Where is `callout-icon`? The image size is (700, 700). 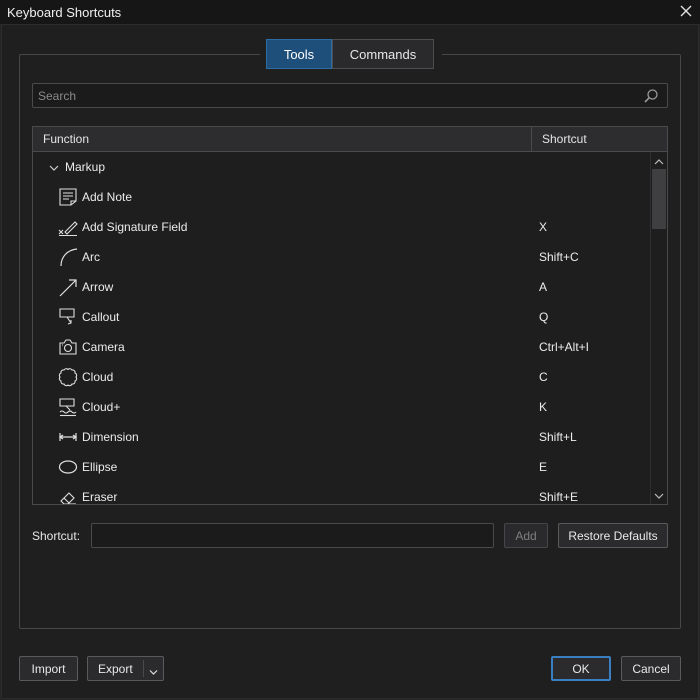 callout-icon is located at coordinates (68, 317).